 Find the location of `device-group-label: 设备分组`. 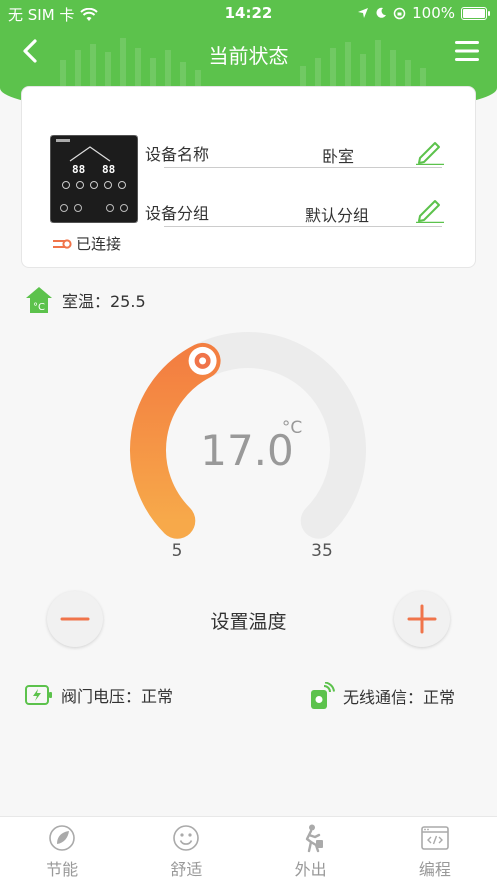

device-group-label: 设备分组 is located at coordinates (177, 213).